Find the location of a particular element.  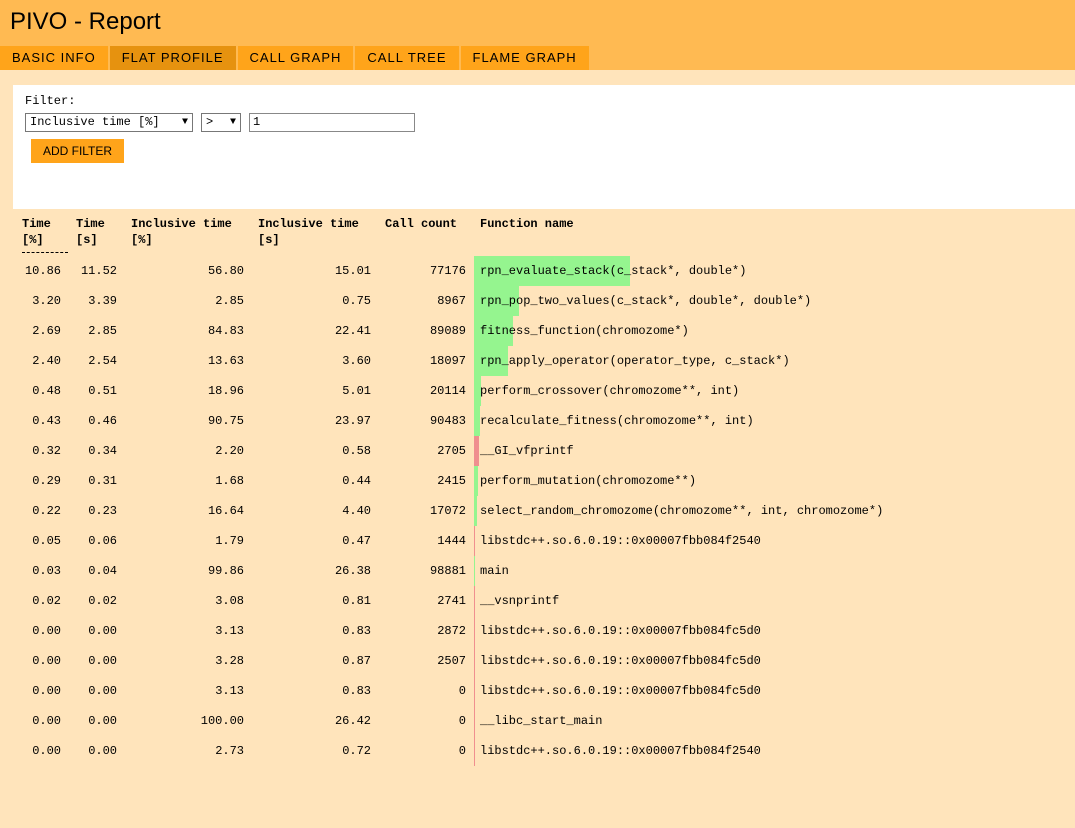

table-row: 0.32 0.34 2.20 0.58 2705 __GI_vfprintf is located at coordinates (537, 451).